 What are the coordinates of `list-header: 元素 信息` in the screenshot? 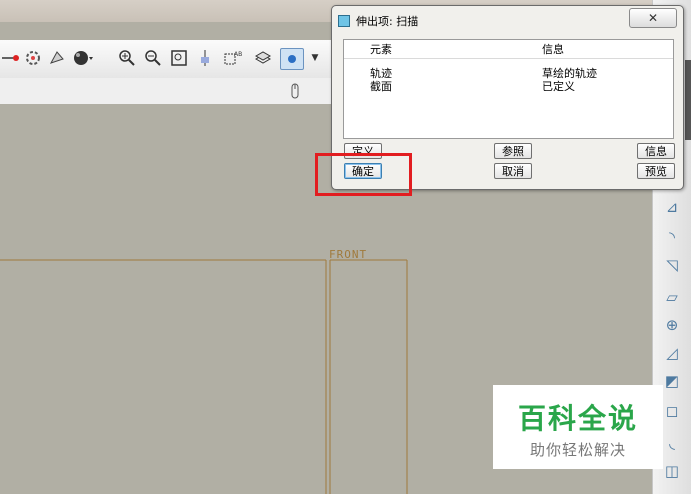 It's located at (508, 49).